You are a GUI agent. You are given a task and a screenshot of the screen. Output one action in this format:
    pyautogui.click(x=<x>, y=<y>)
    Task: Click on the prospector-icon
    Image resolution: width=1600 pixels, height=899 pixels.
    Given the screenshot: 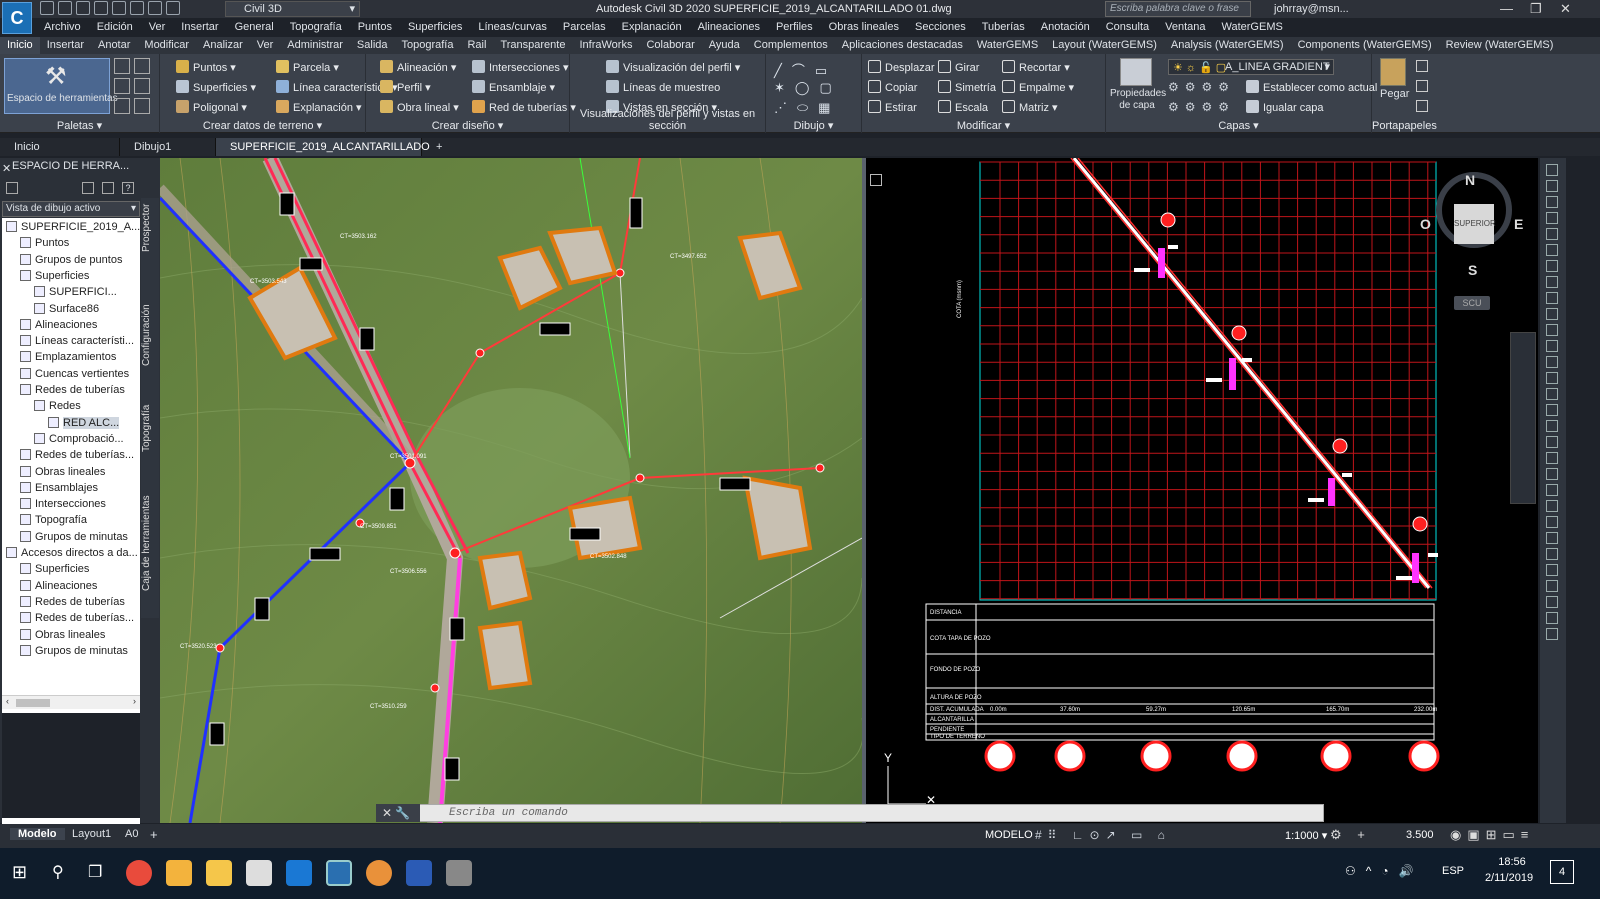 What is the action you would take?
    pyautogui.click(x=122, y=66)
    